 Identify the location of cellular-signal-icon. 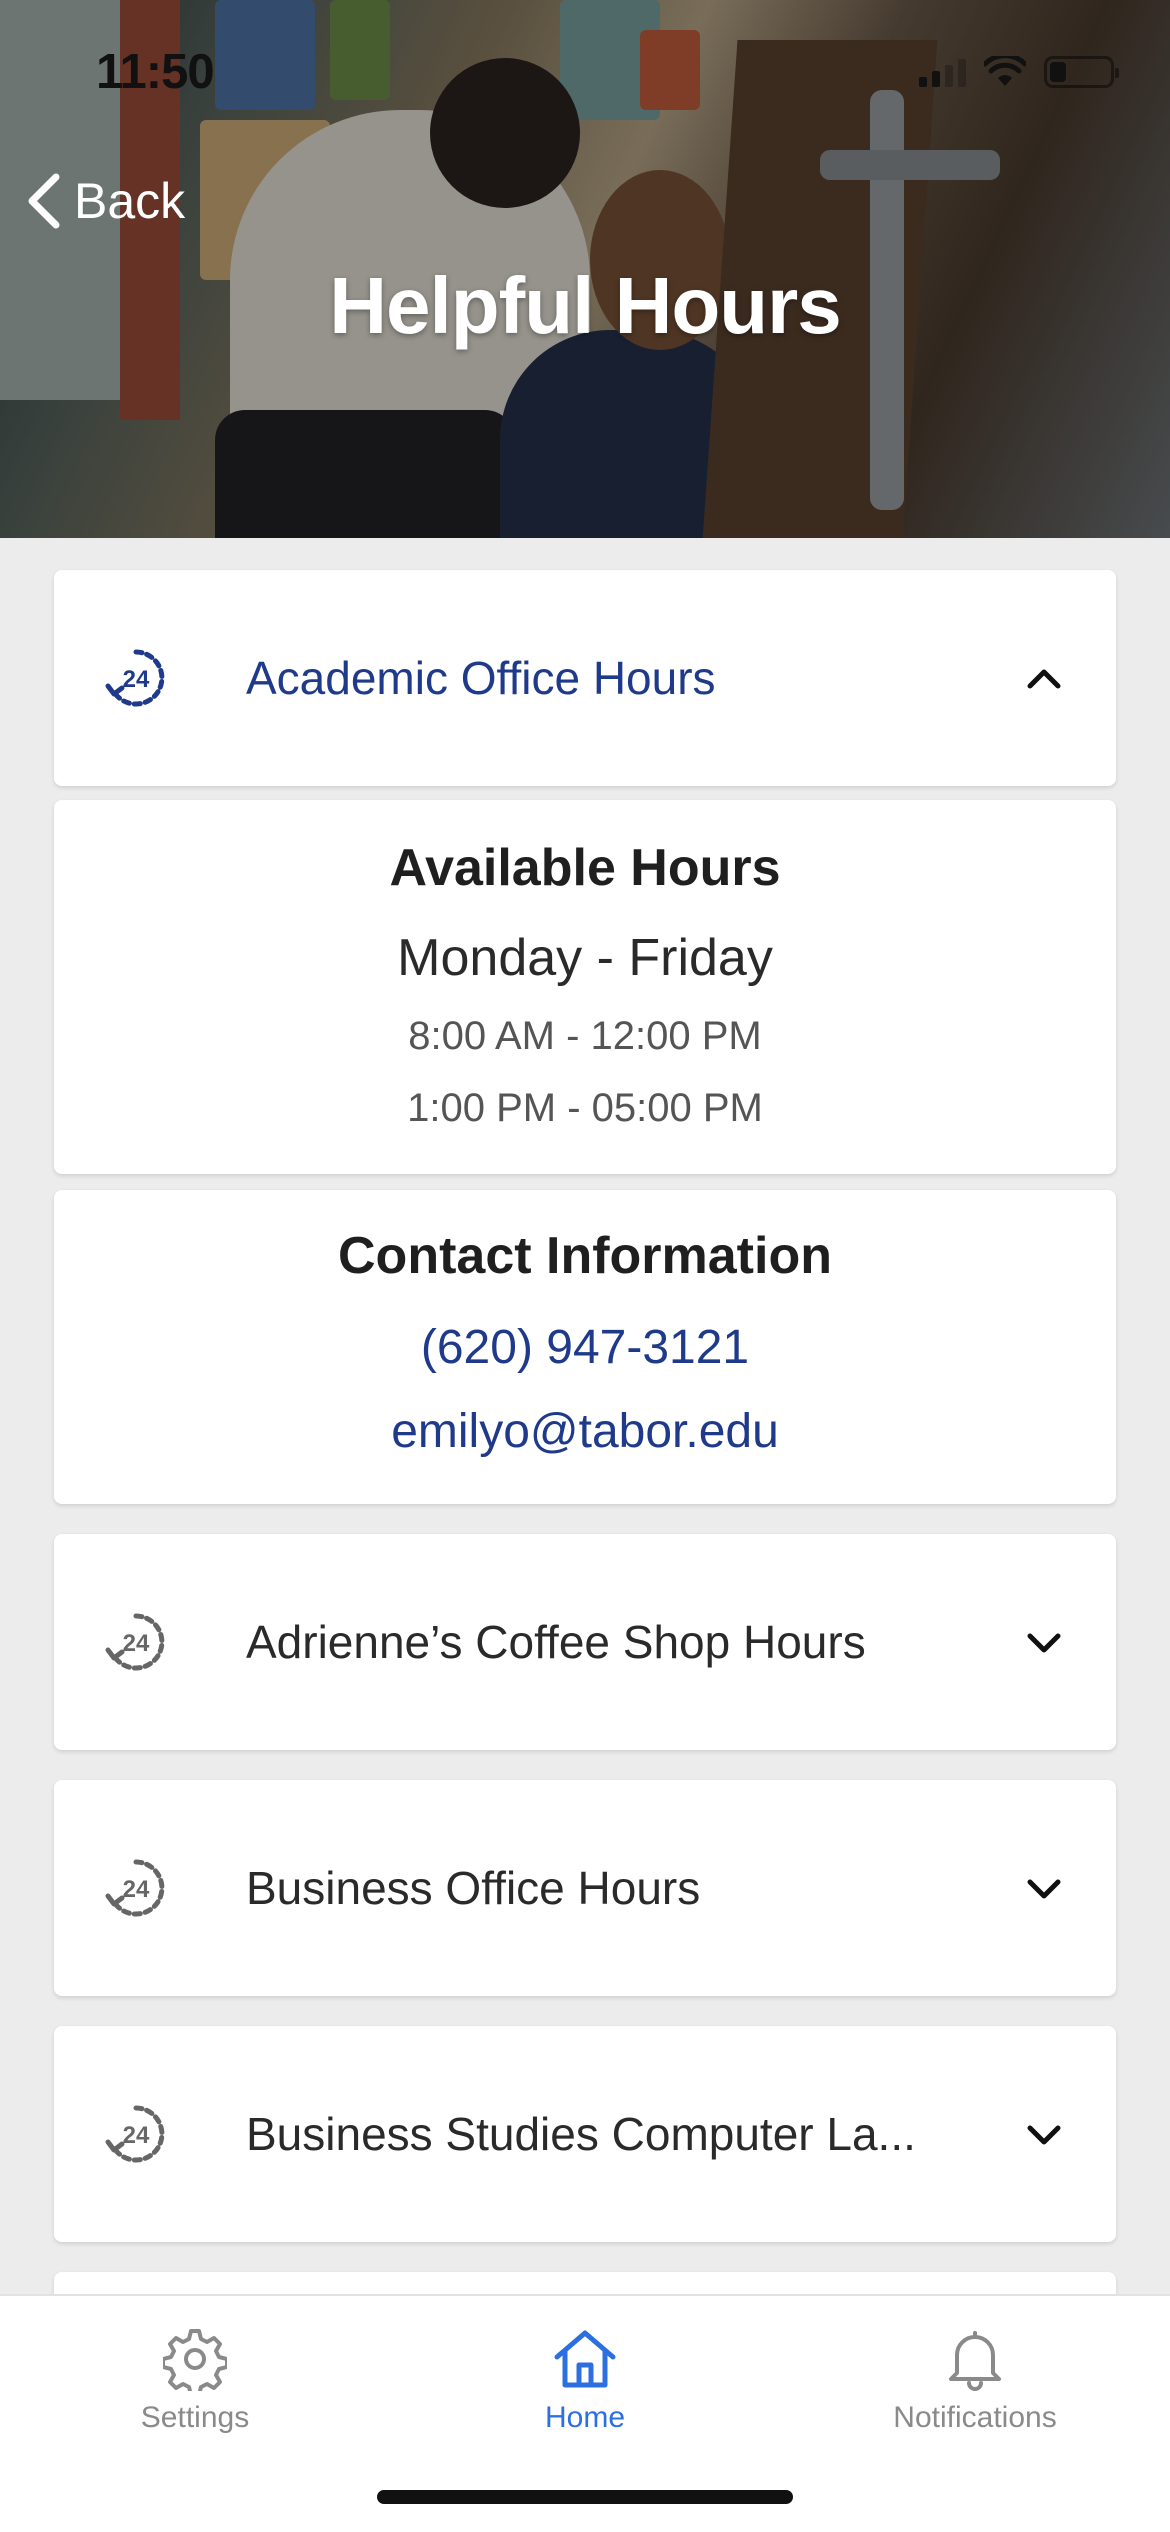
(942, 72).